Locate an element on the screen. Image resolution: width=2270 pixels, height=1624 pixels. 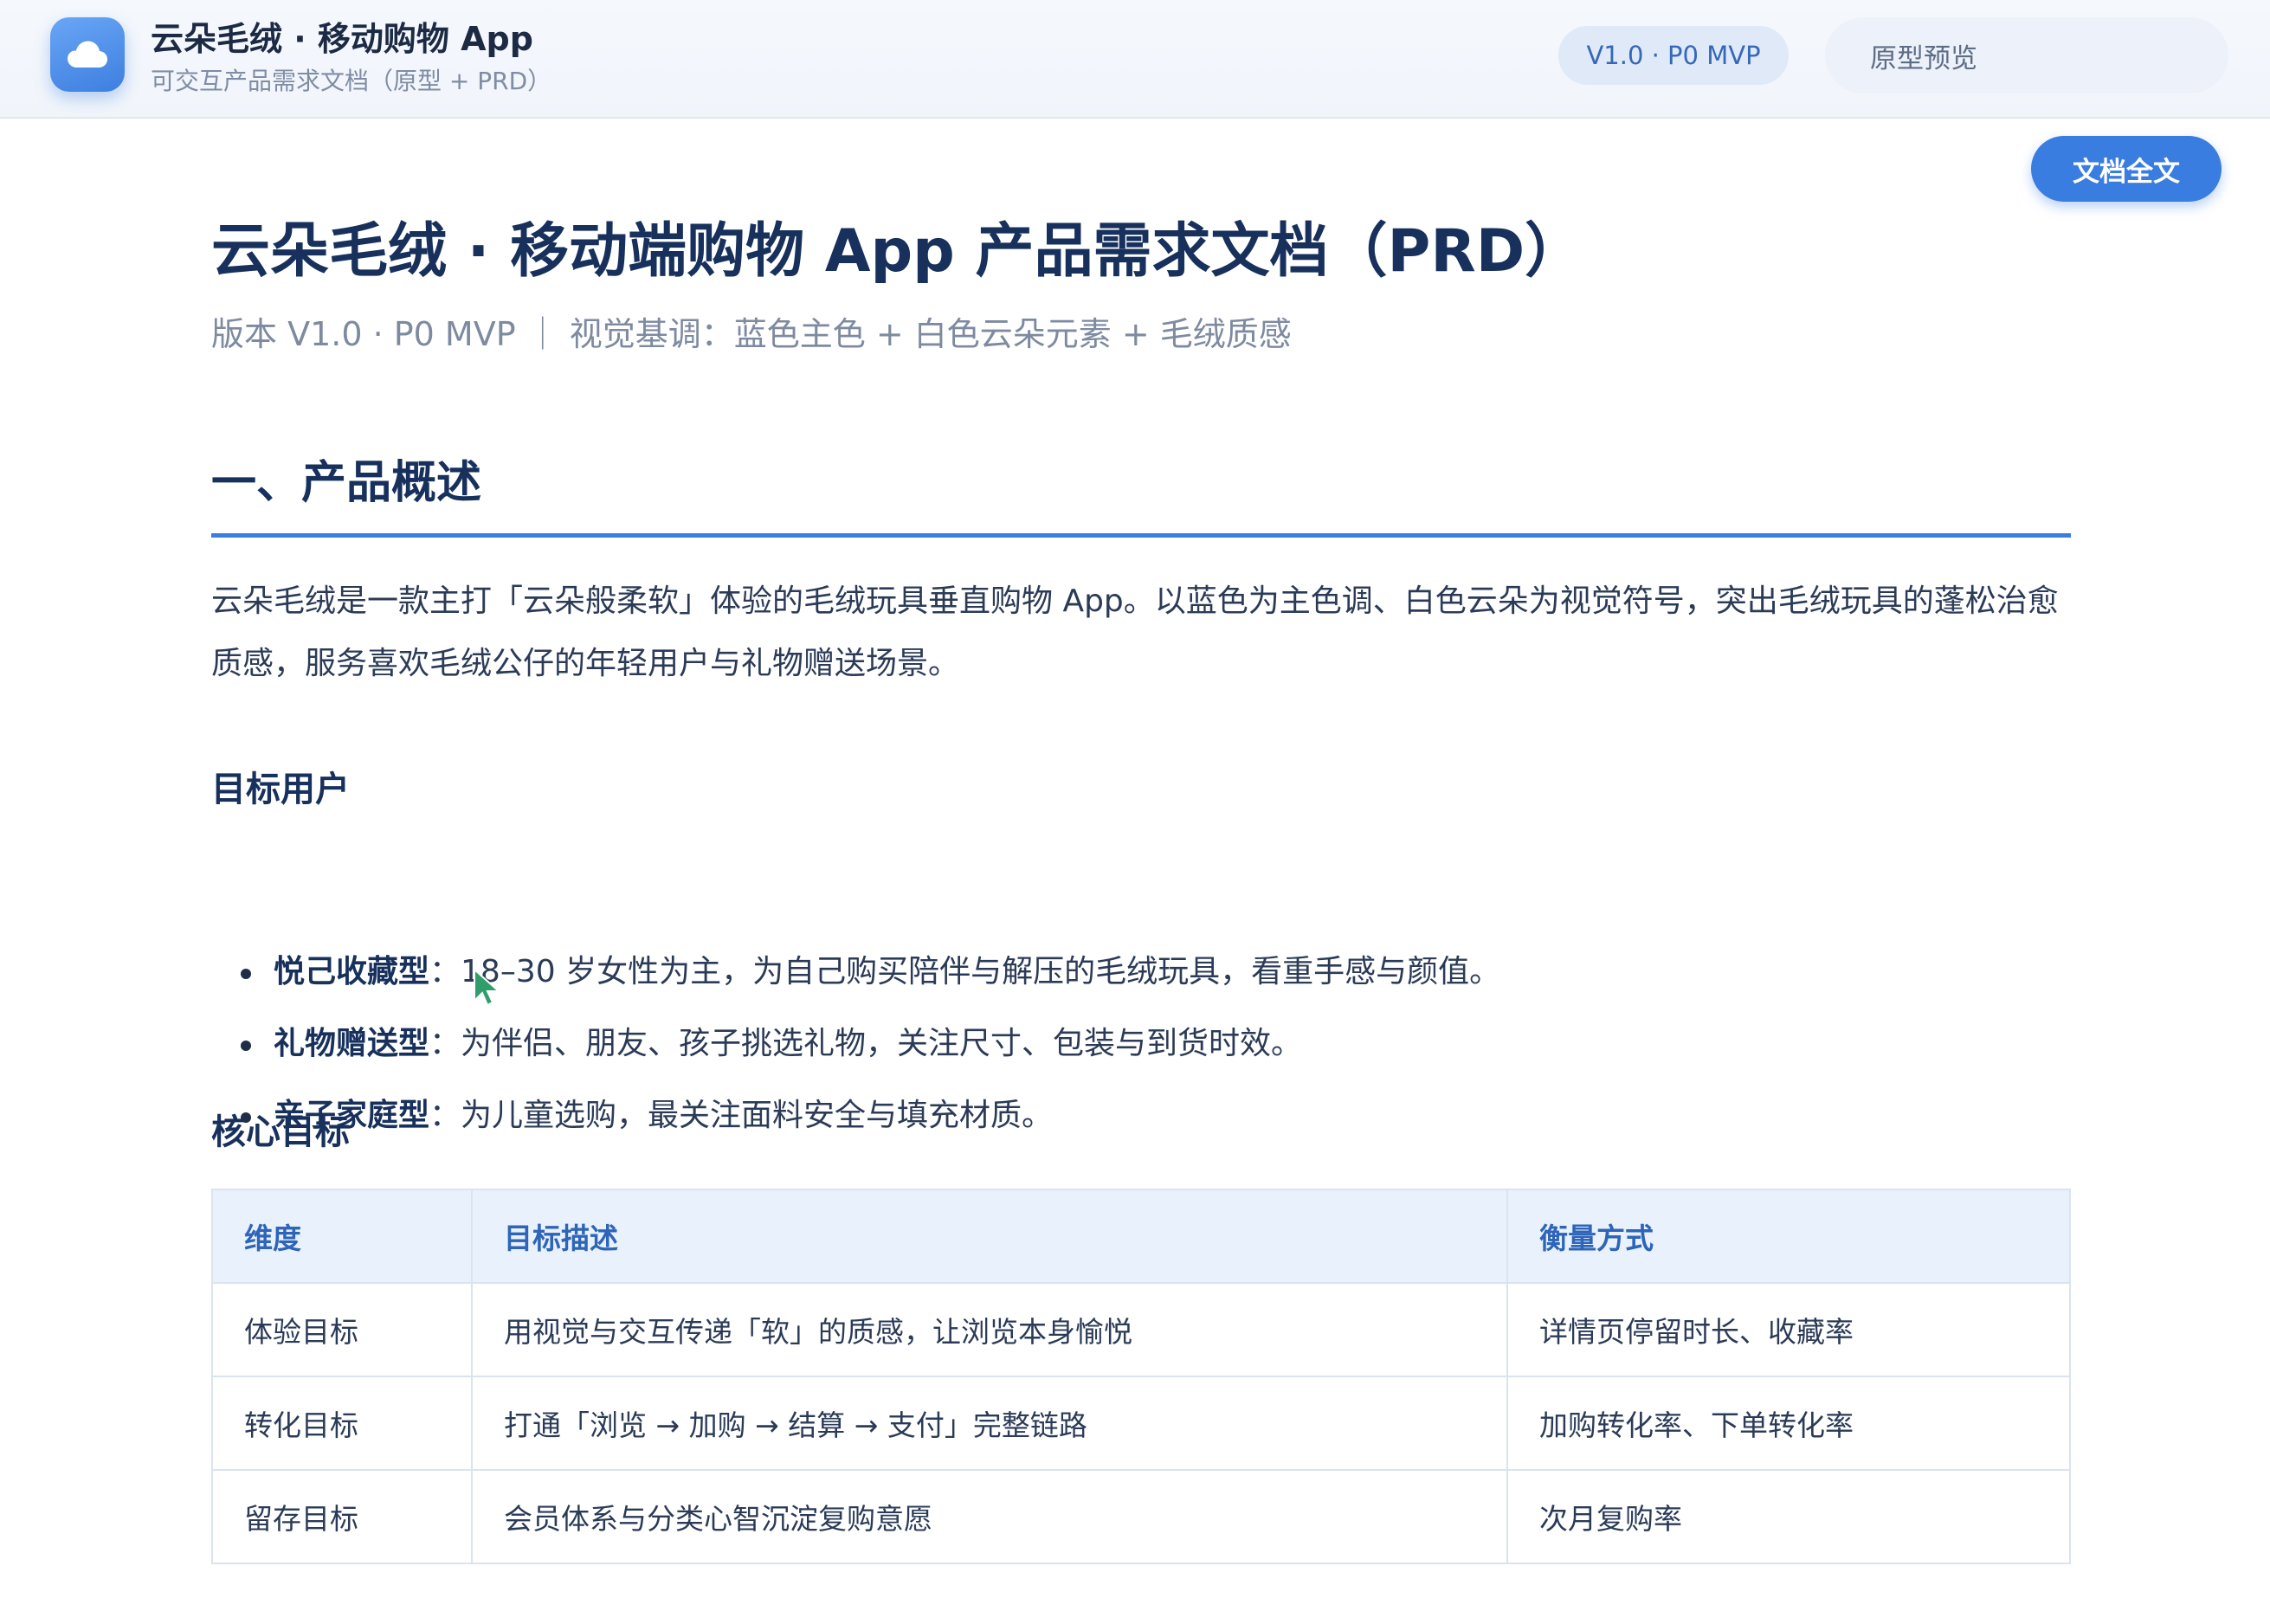
table-cell: 打通「浏览 → 加购 → 结算 → 支付」完整链路 is located at coordinates (989, 1423).